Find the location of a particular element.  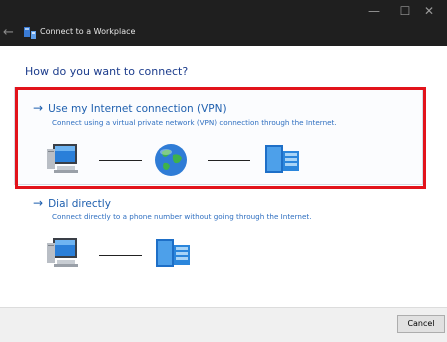

dialog-footer is located at coordinates (223, 324).